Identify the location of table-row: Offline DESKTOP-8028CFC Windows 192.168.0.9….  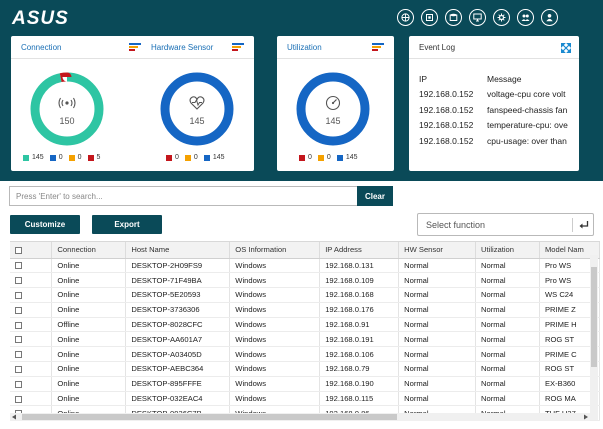
(305, 325).